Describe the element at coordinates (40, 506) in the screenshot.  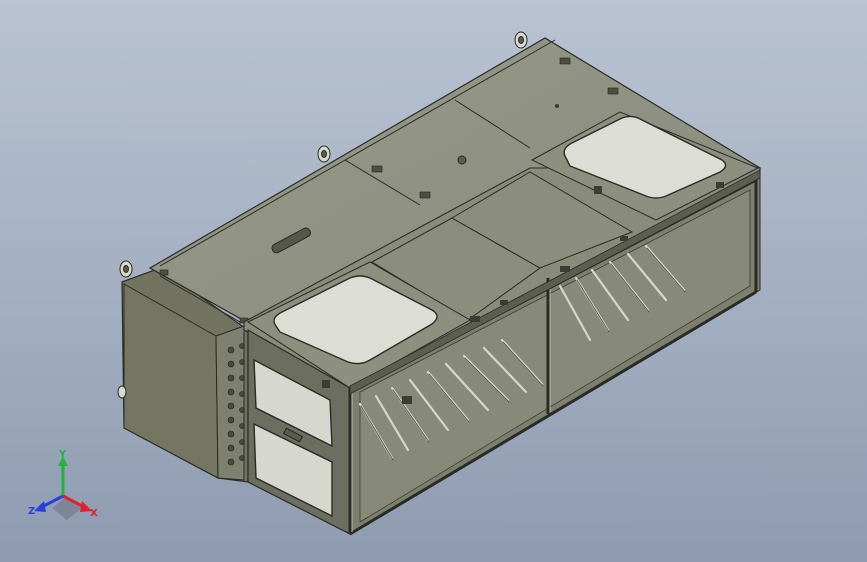
I see `triad-z-arrow` at that location.